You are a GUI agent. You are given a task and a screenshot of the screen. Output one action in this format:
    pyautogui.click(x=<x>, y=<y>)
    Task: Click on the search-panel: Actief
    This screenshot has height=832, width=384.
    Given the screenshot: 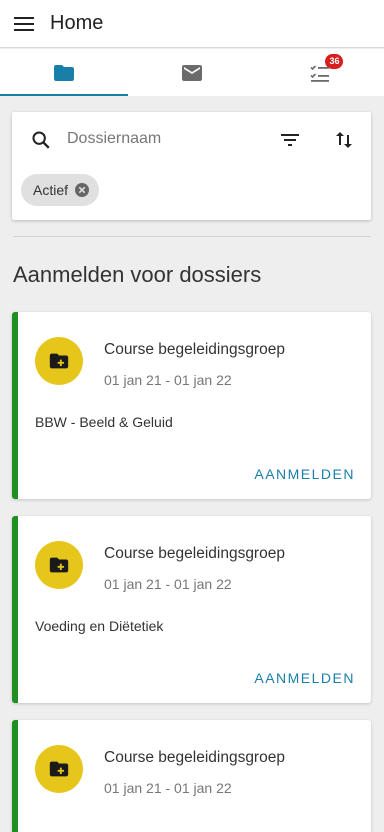 What is the action you would take?
    pyautogui.click(x=191, y=166)
    